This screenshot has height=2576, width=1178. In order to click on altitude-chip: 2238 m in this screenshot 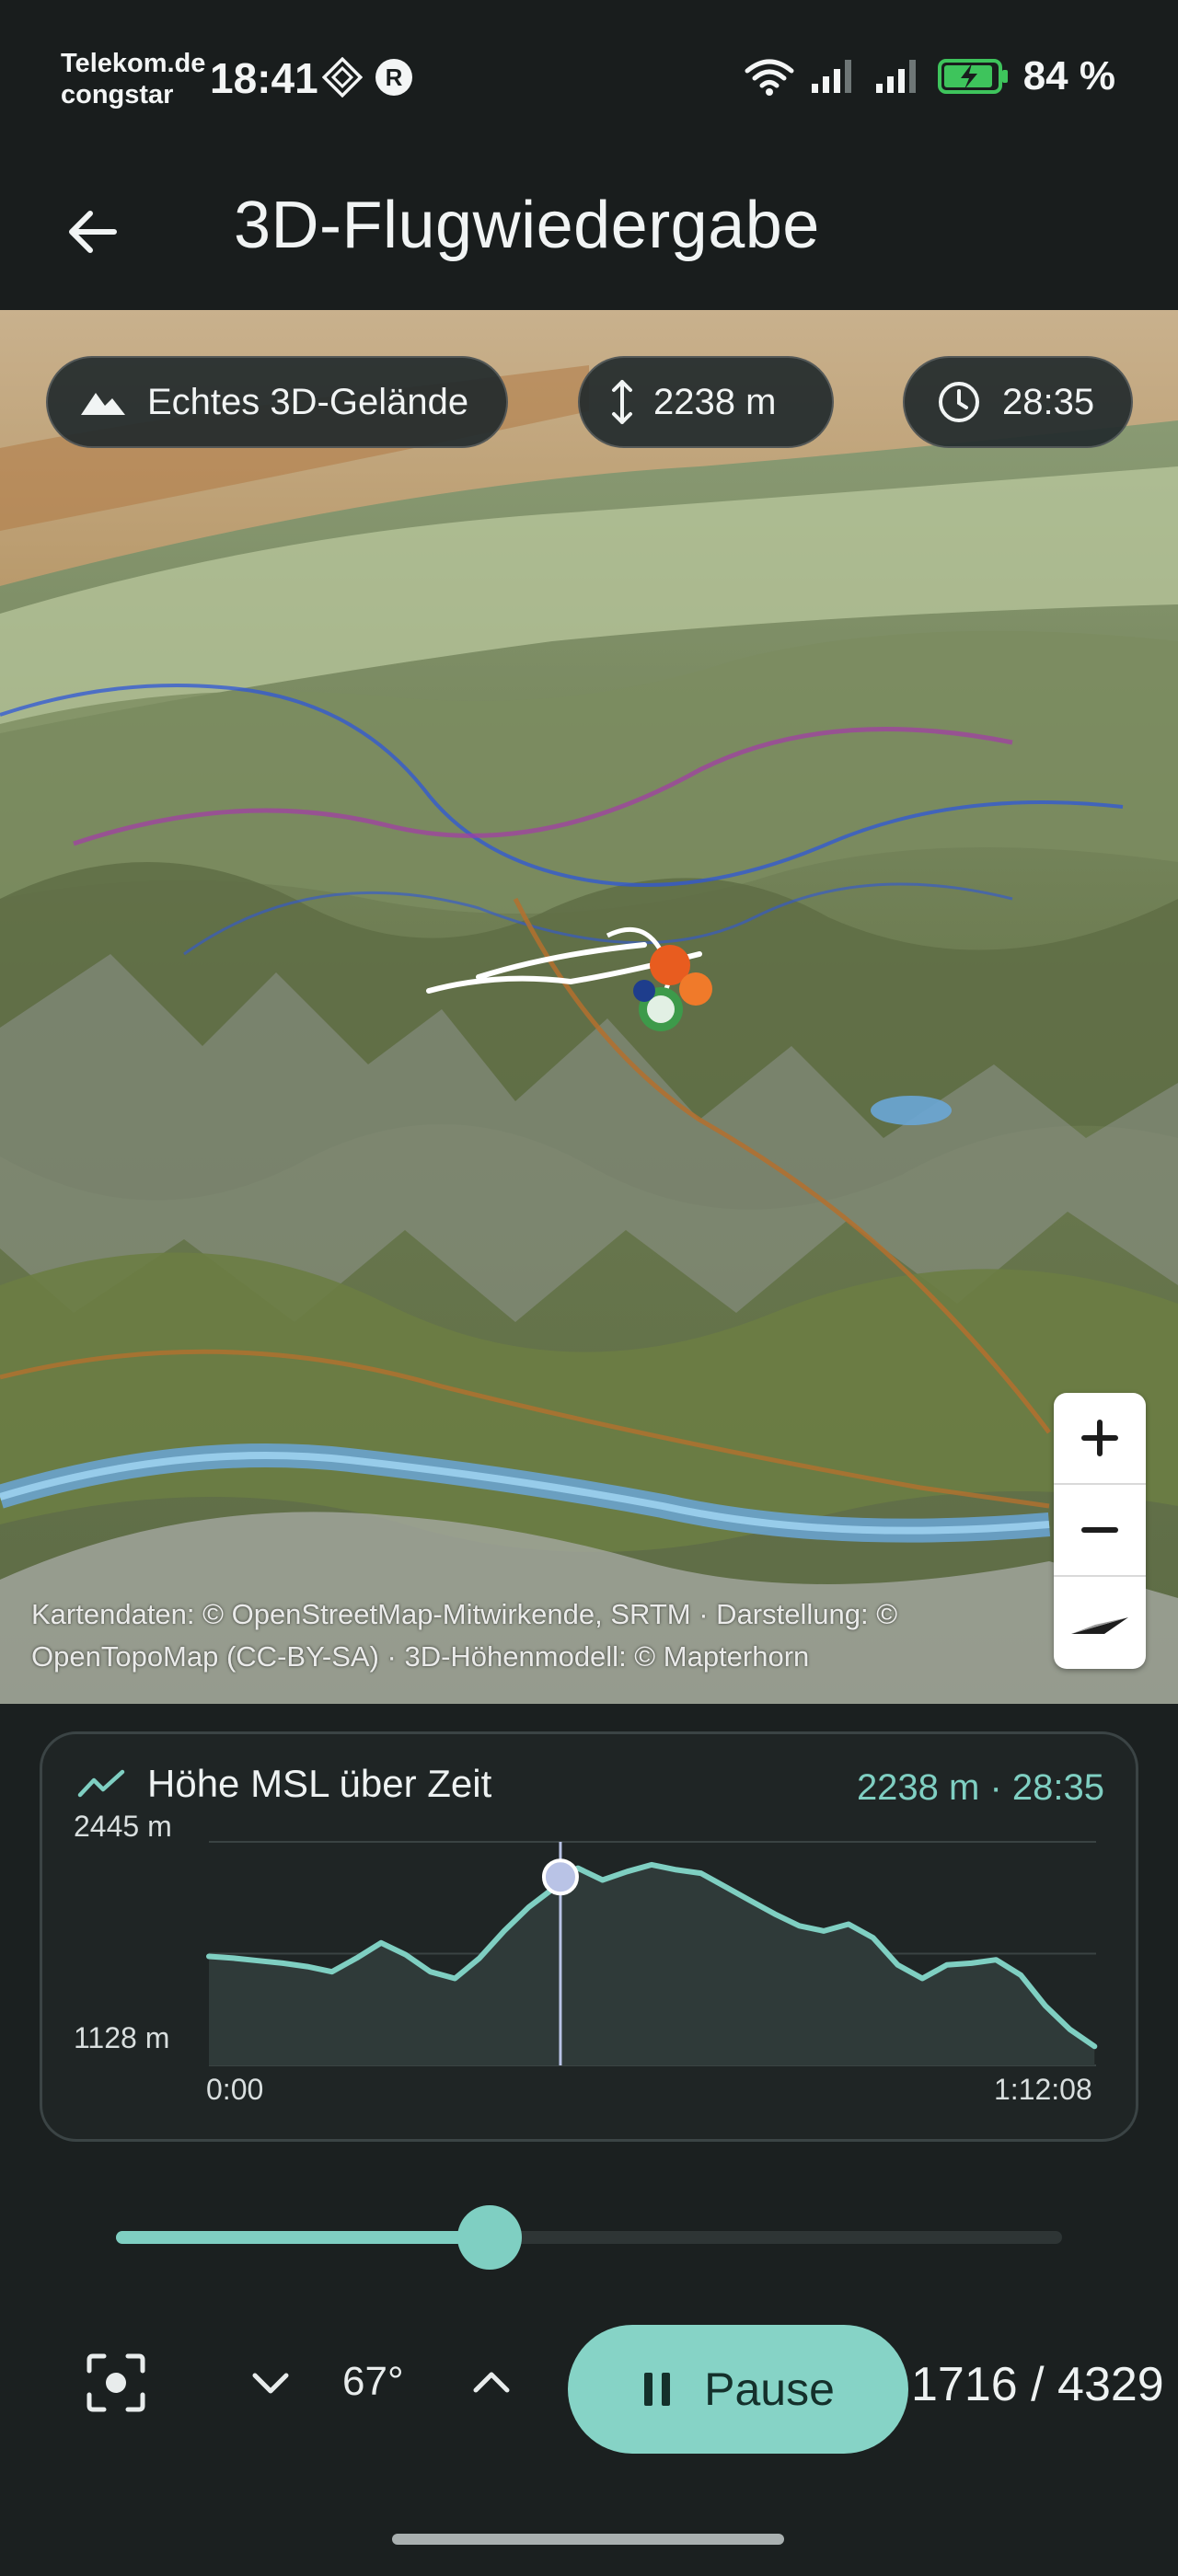, I will do `click(706, 402)`.